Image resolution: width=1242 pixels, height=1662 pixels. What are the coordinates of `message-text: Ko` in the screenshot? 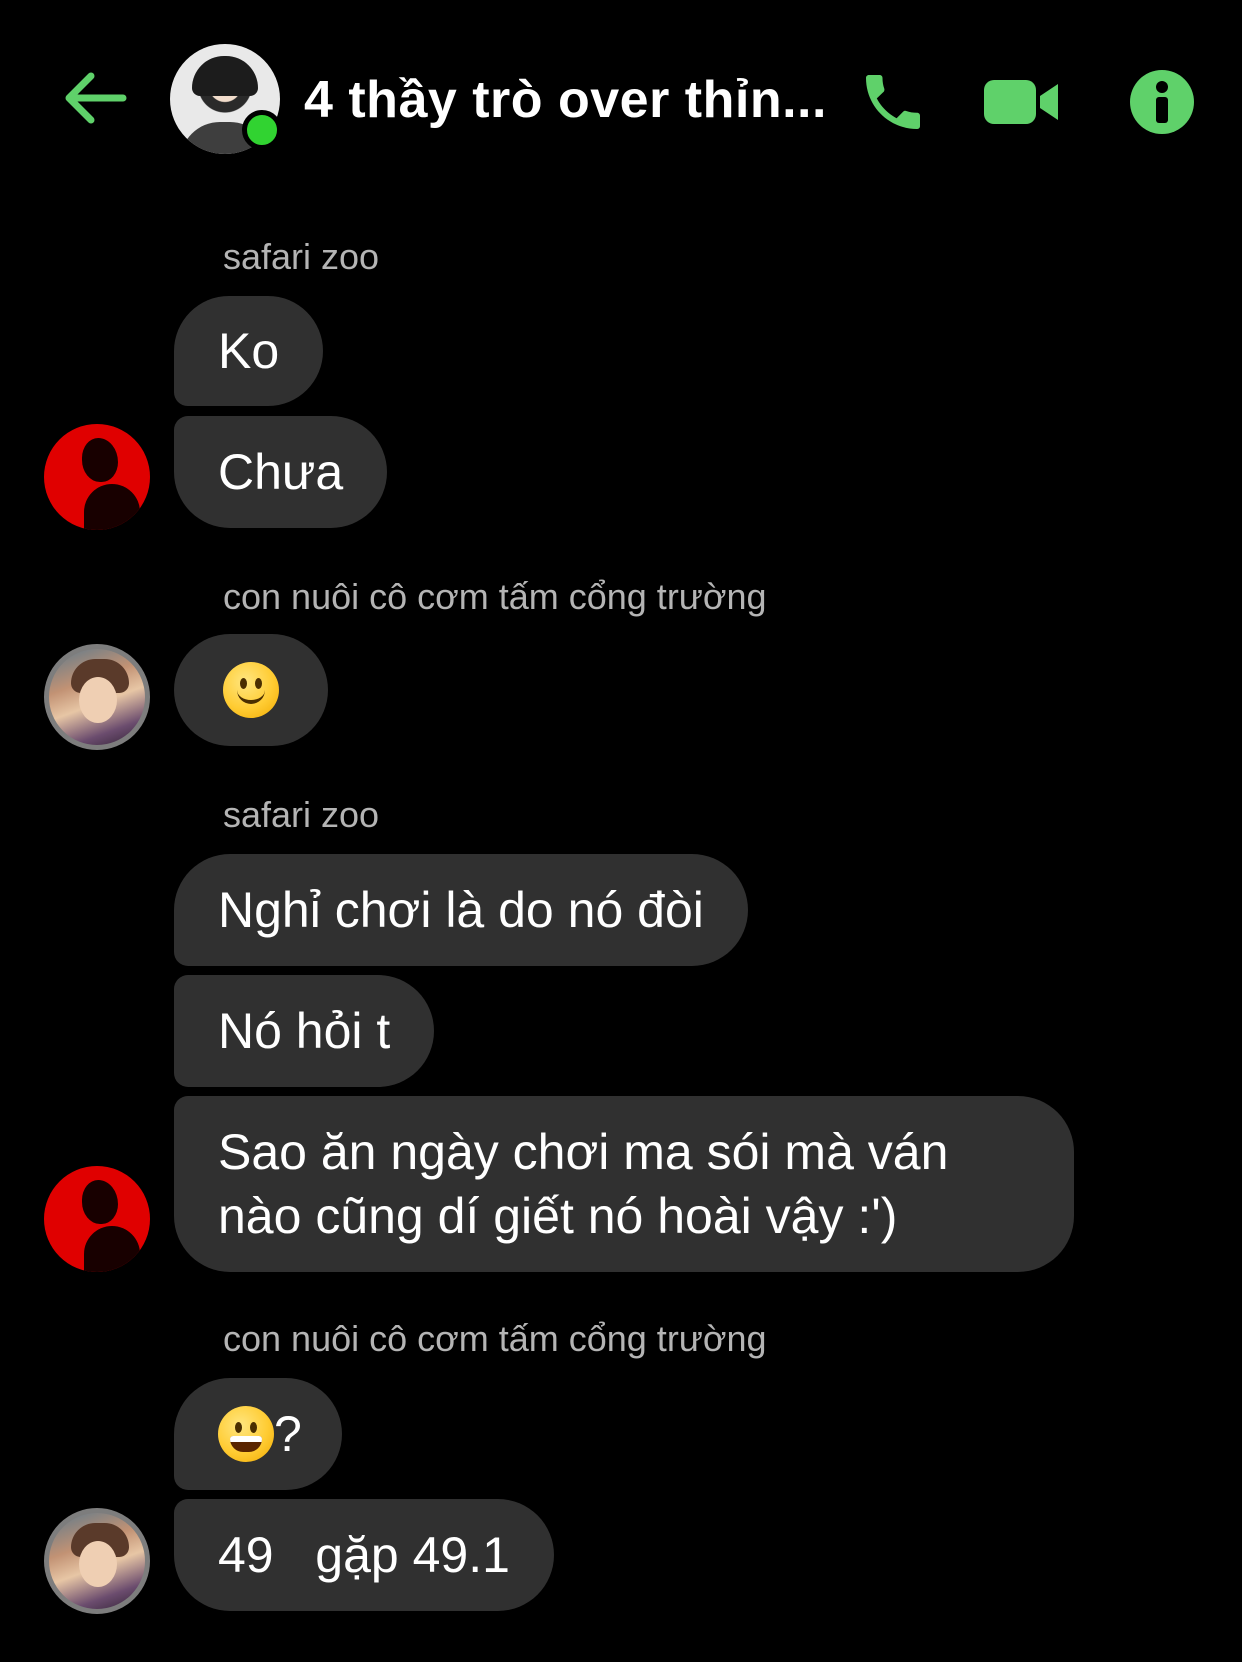 It's located at (249, 351).